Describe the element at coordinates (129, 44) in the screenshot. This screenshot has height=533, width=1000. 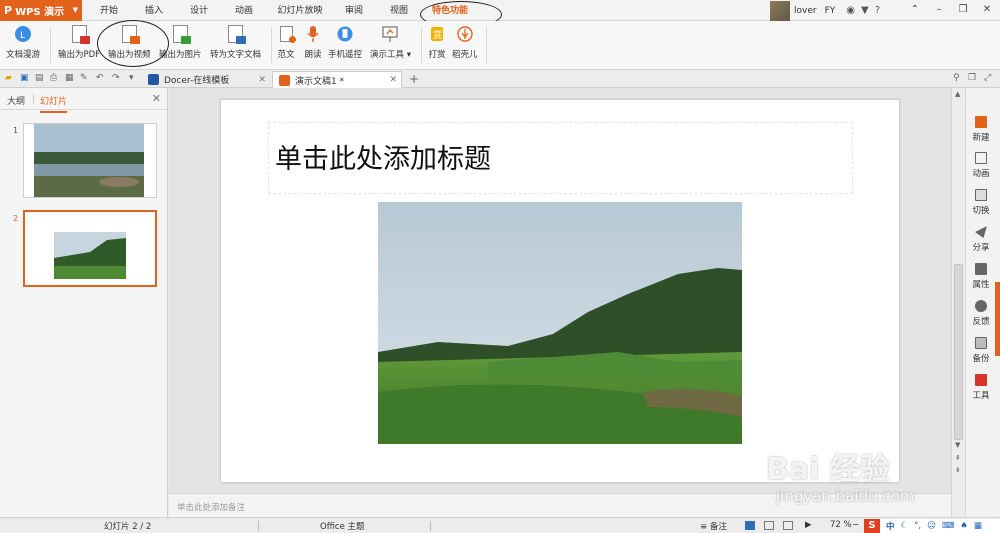
I see `export-video-button: 输出为视频` at that location.